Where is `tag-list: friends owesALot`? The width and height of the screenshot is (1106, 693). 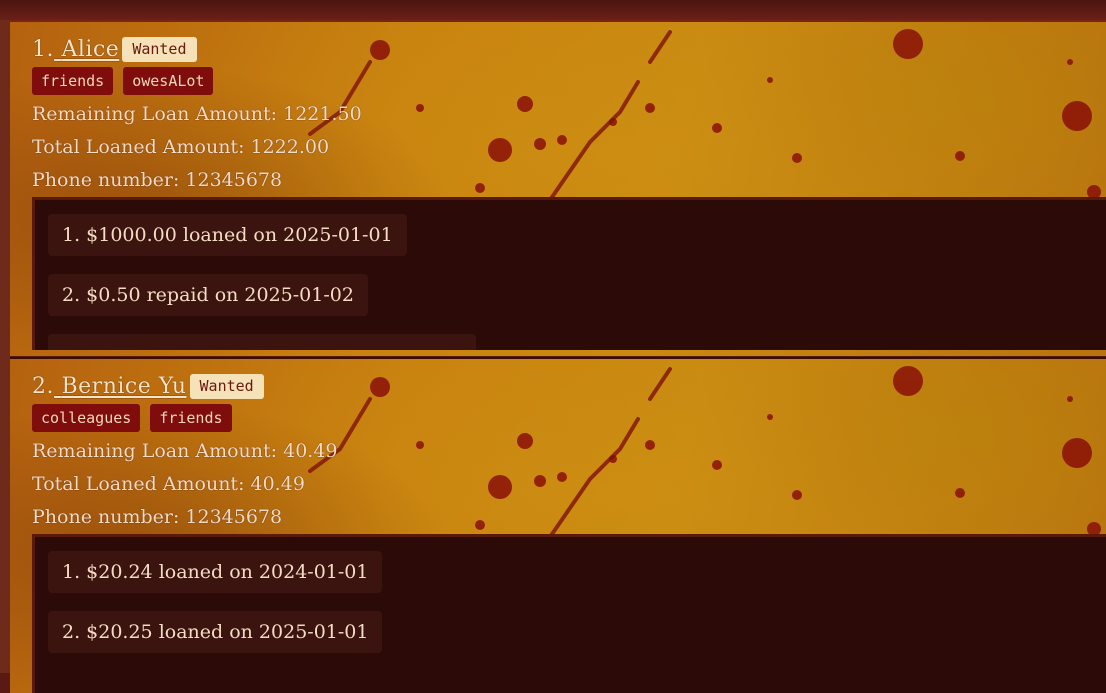 tag-list: friends owesALot is located at coordinates (123, 81).